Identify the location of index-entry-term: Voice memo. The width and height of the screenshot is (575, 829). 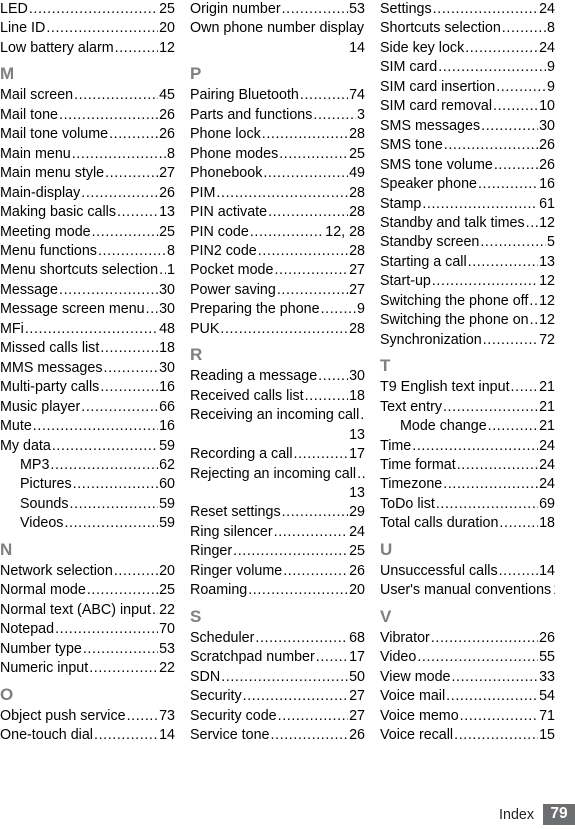
(419, 715).